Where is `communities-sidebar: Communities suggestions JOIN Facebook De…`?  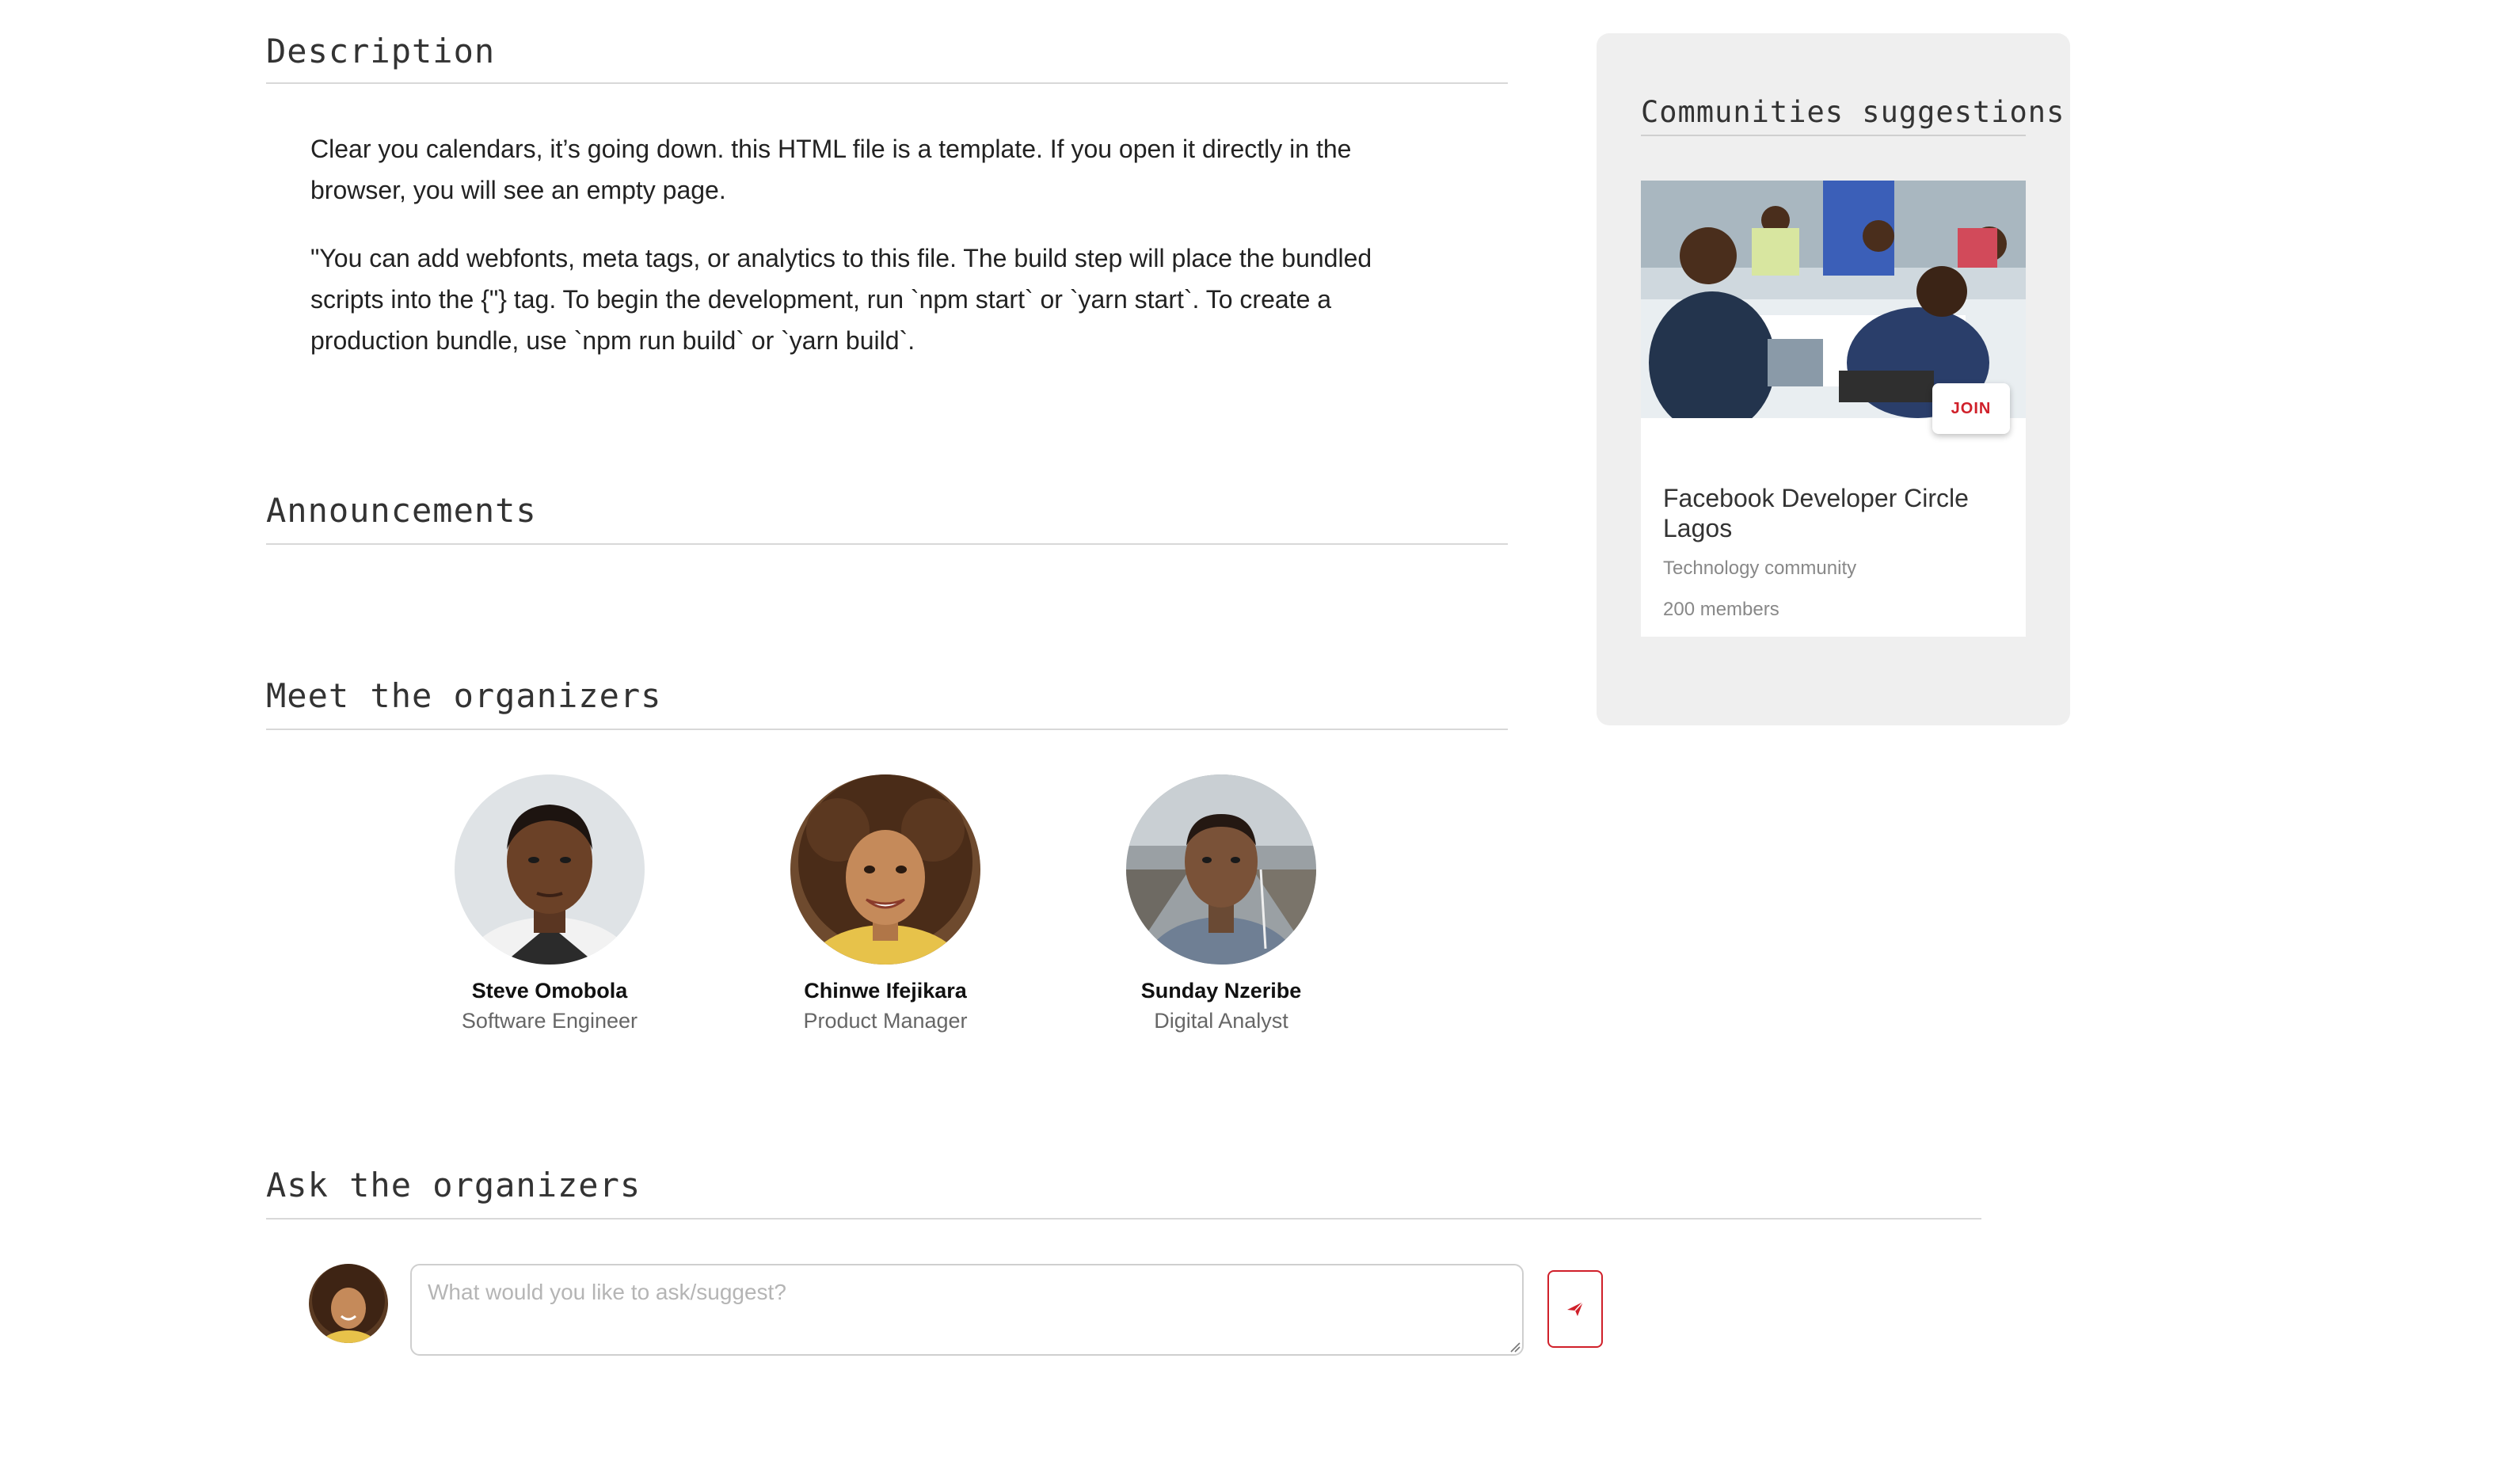
communities-sidebar: Communities suggestions JOIN Facebook De… is located at coordinates (1834, 379).